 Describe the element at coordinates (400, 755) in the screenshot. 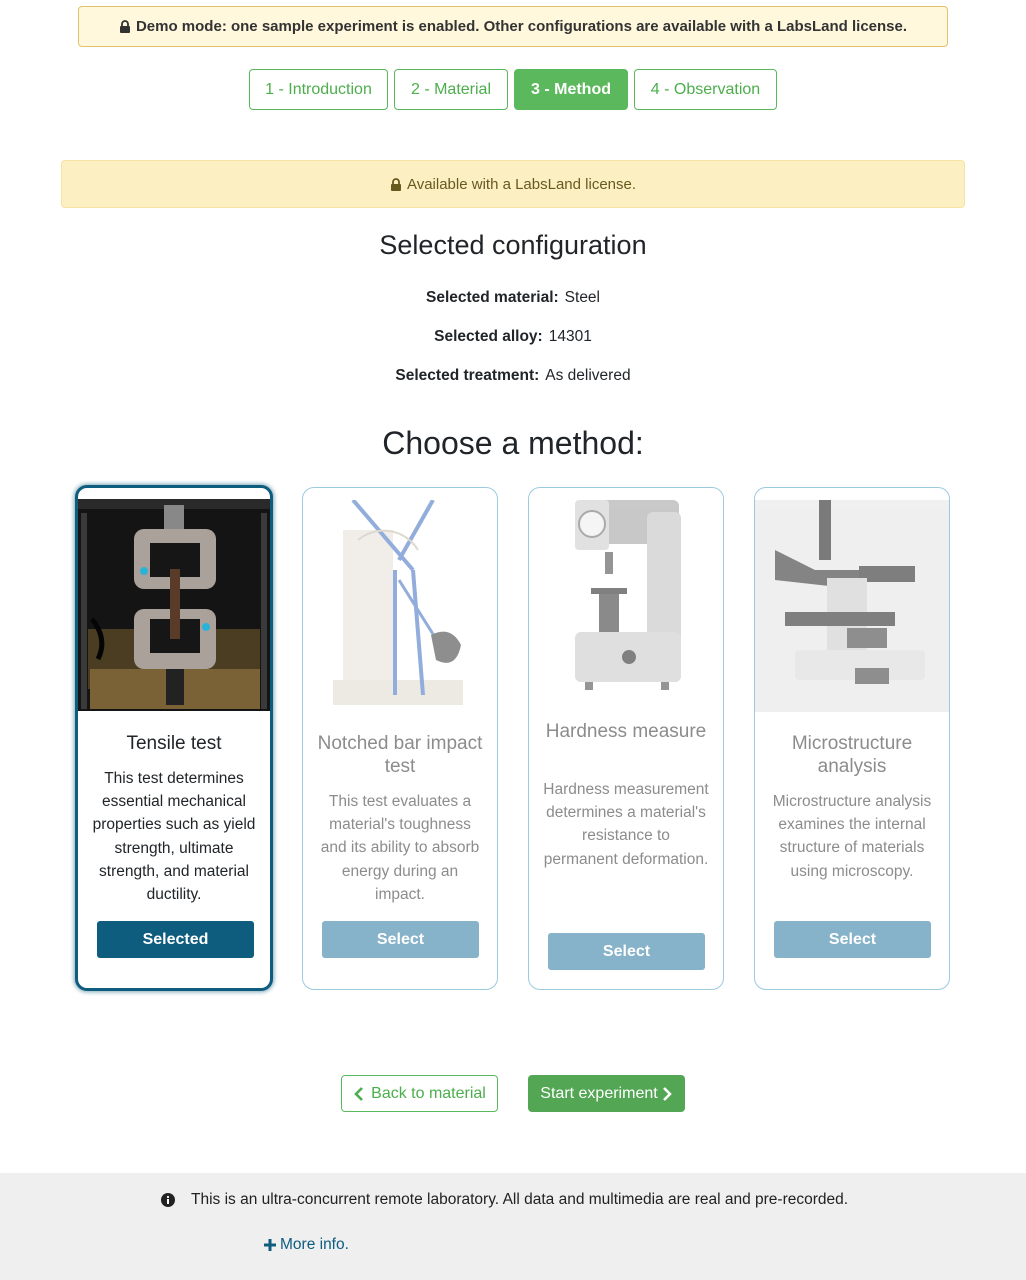

I see `method-title: Notched bar impact test` at that location.